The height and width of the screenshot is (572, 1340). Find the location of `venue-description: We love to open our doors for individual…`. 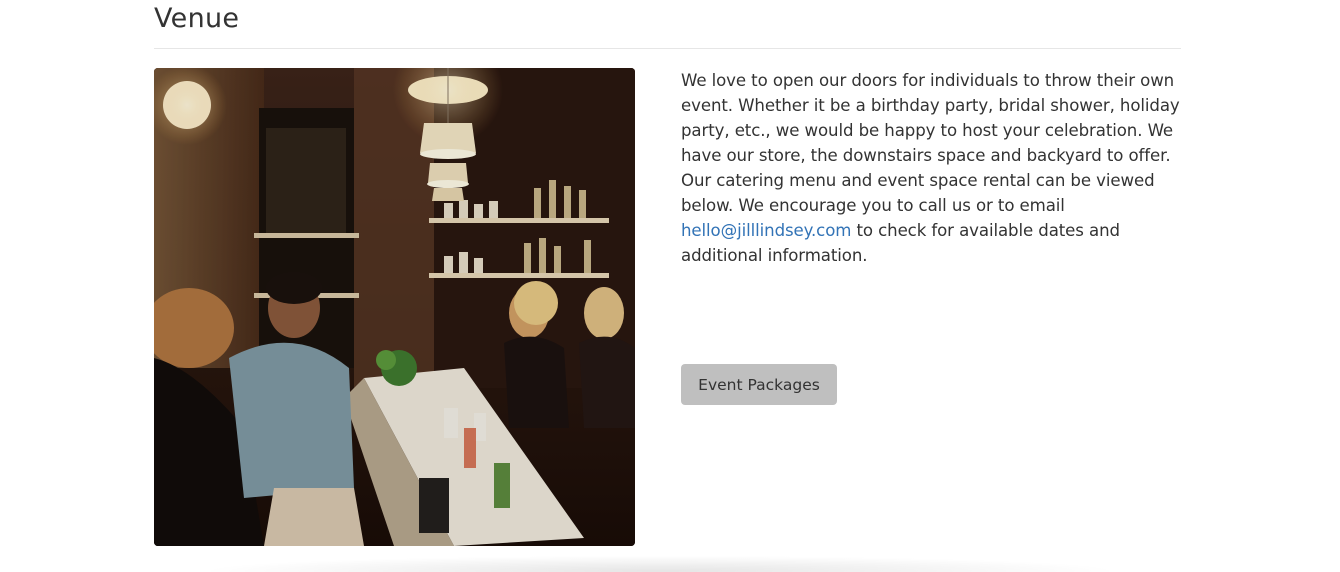

venue-description: We love to open our doors for individual… is located at coordinates (933, 168).